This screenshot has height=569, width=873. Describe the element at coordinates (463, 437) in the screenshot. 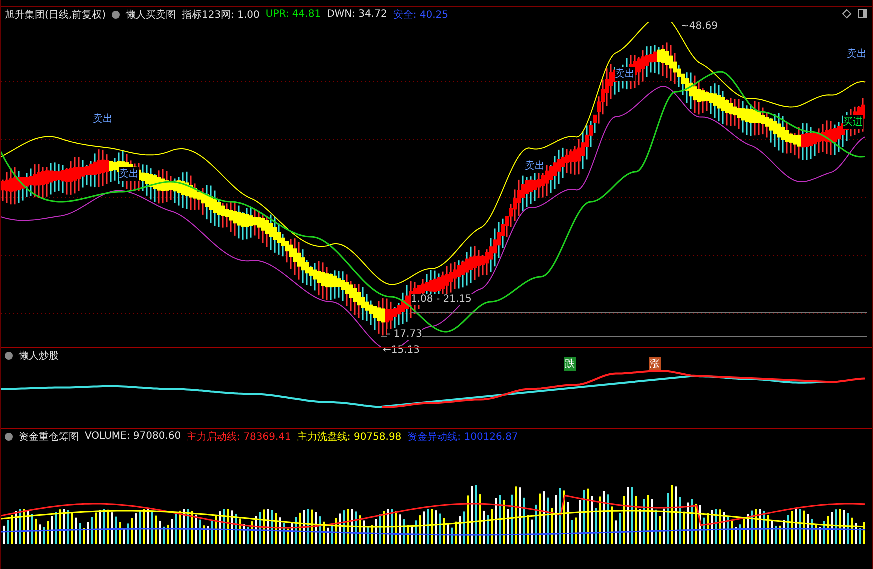

I see `indicator-value: 资金异动线: 100126.87` at that location.